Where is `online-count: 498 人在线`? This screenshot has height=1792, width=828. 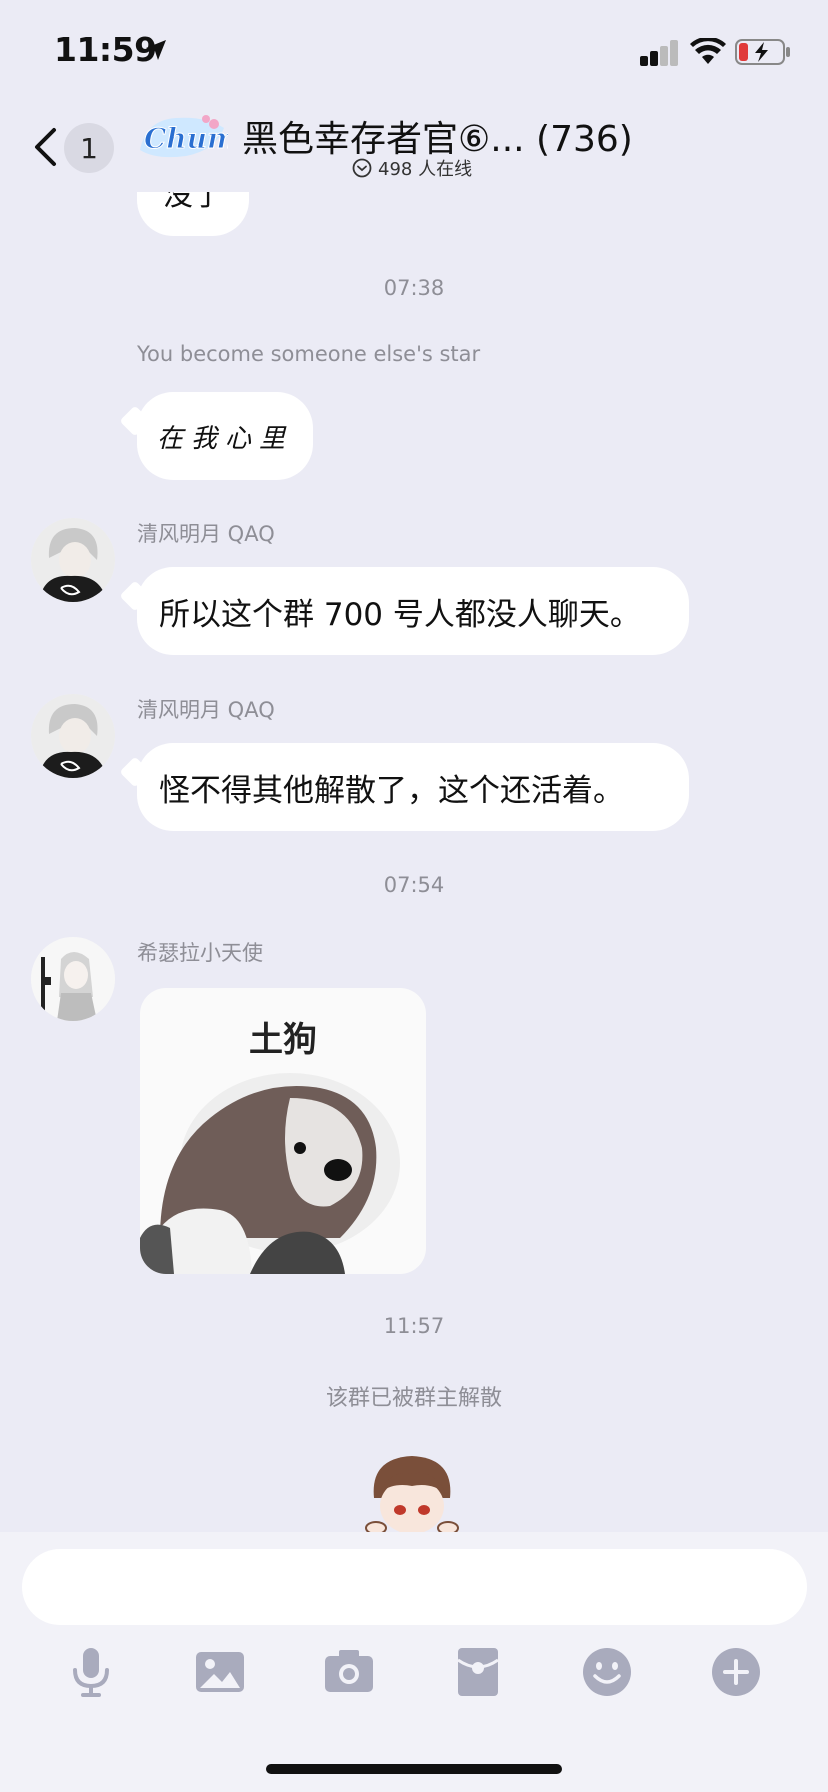
online-count: 498 人在线 is located at coordinates (412, 168).